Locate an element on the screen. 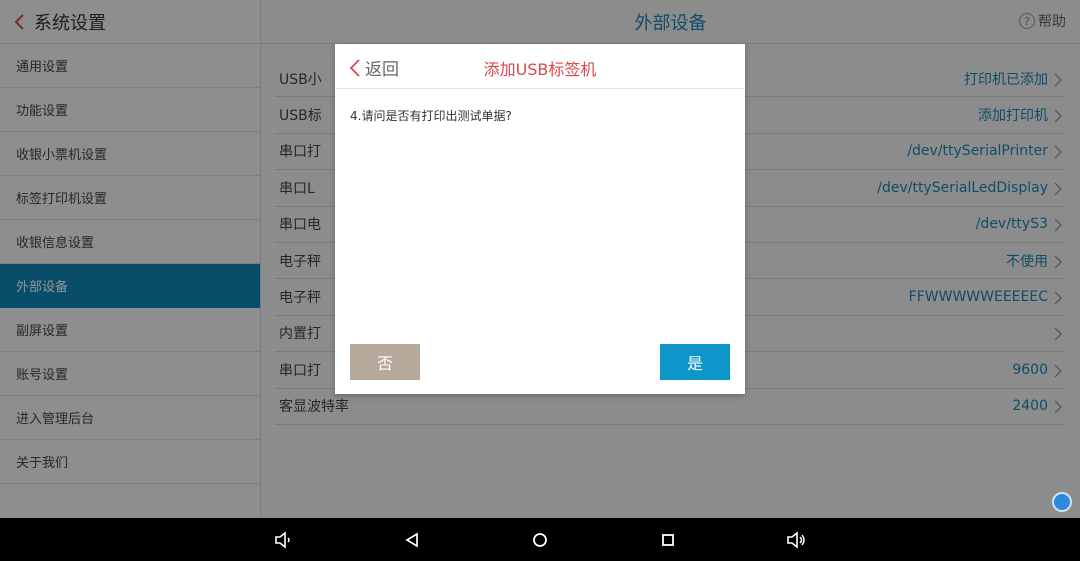 The height and width of the screenshot is (561, 1080). row-value: FFWWWWWEEEEEC is located at coordinates (978, 297).